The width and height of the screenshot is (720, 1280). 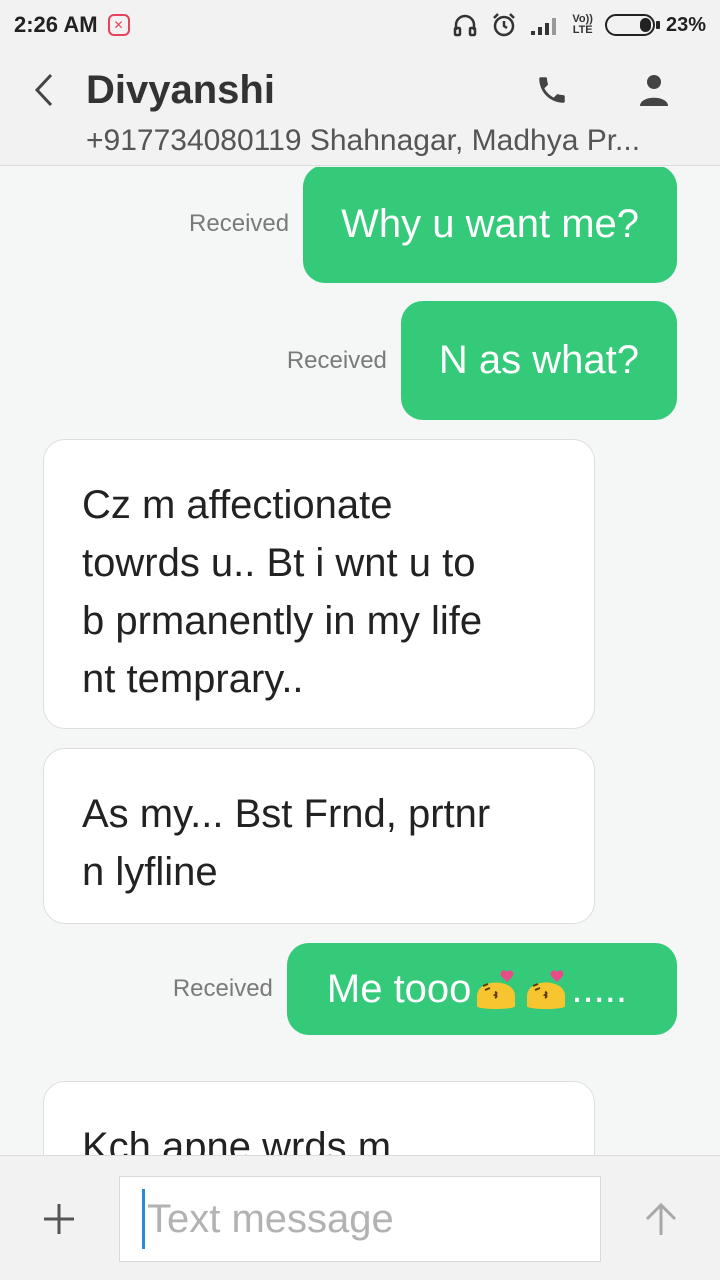 I want to click on status-bar: 2:26 AM ✕ Vo)) LTE 23%, so click(x=360, y=25).